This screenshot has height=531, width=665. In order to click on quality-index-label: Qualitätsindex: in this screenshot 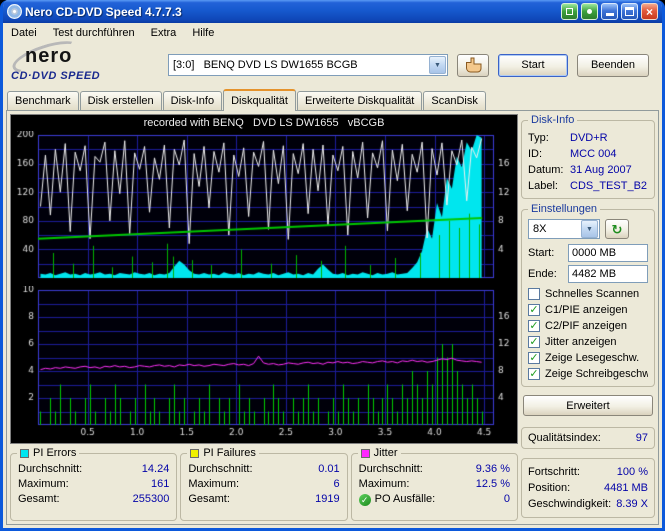, I will do `click(564, 438)`.